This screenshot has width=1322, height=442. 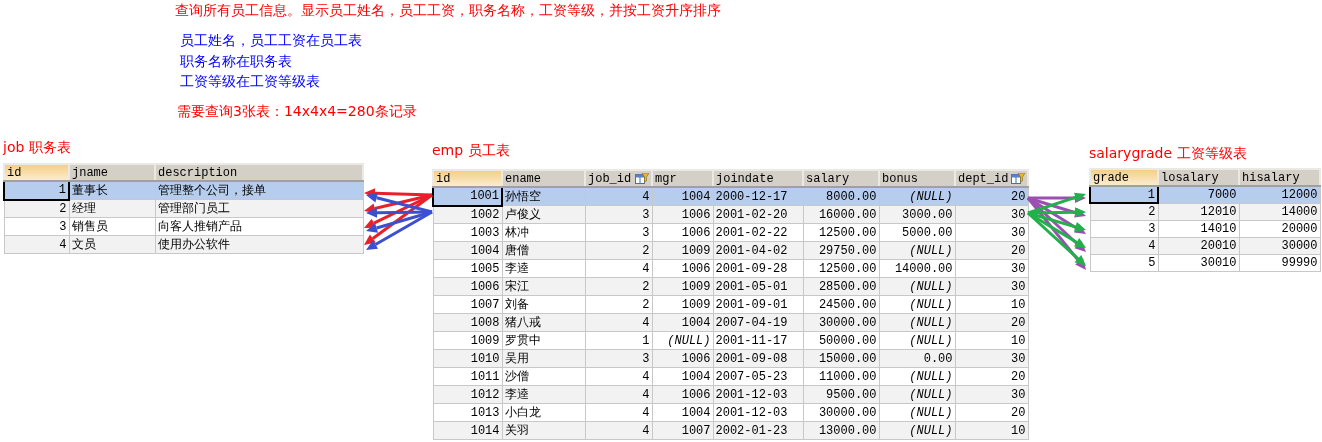 What do you see at coordinates (917, 232) in the screenshot?
I see `table-cell: 5000.00` at bounding box center [917, 232].